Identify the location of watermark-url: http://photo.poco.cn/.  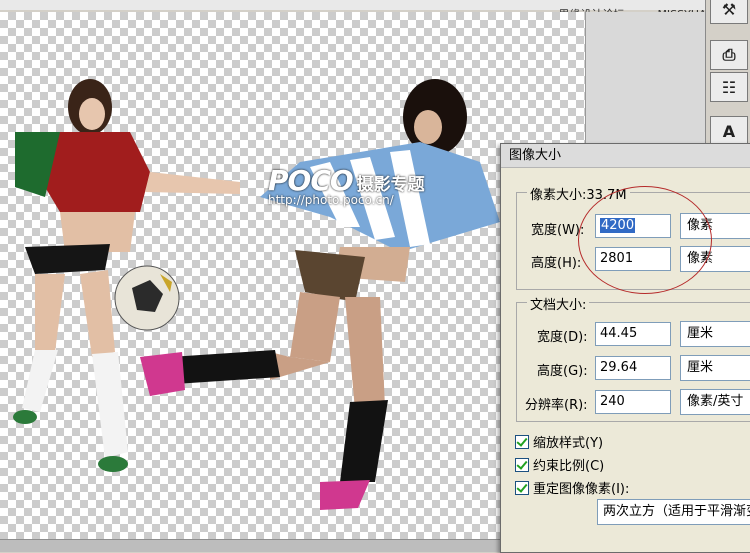
(331, 200).